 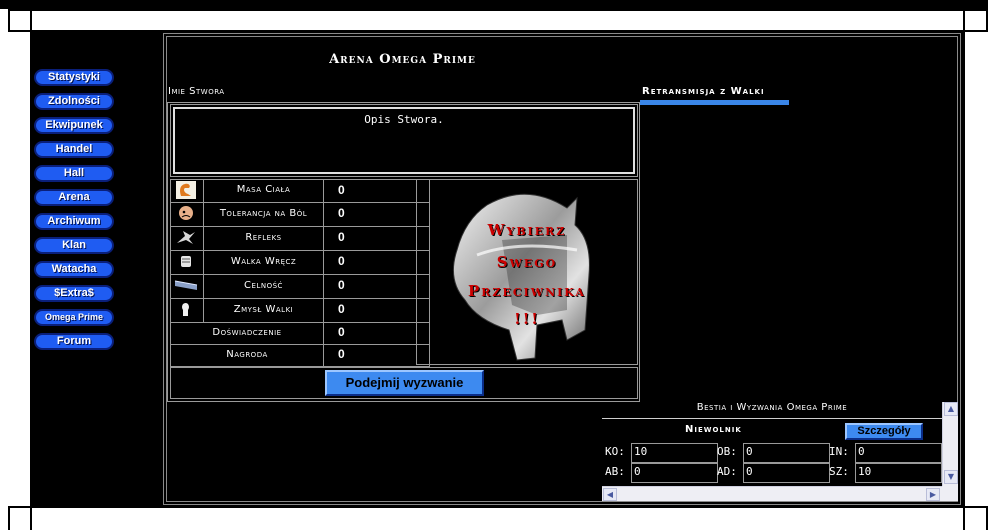 I want to click on field-input-ob: 0, so click(x=786, y=453).